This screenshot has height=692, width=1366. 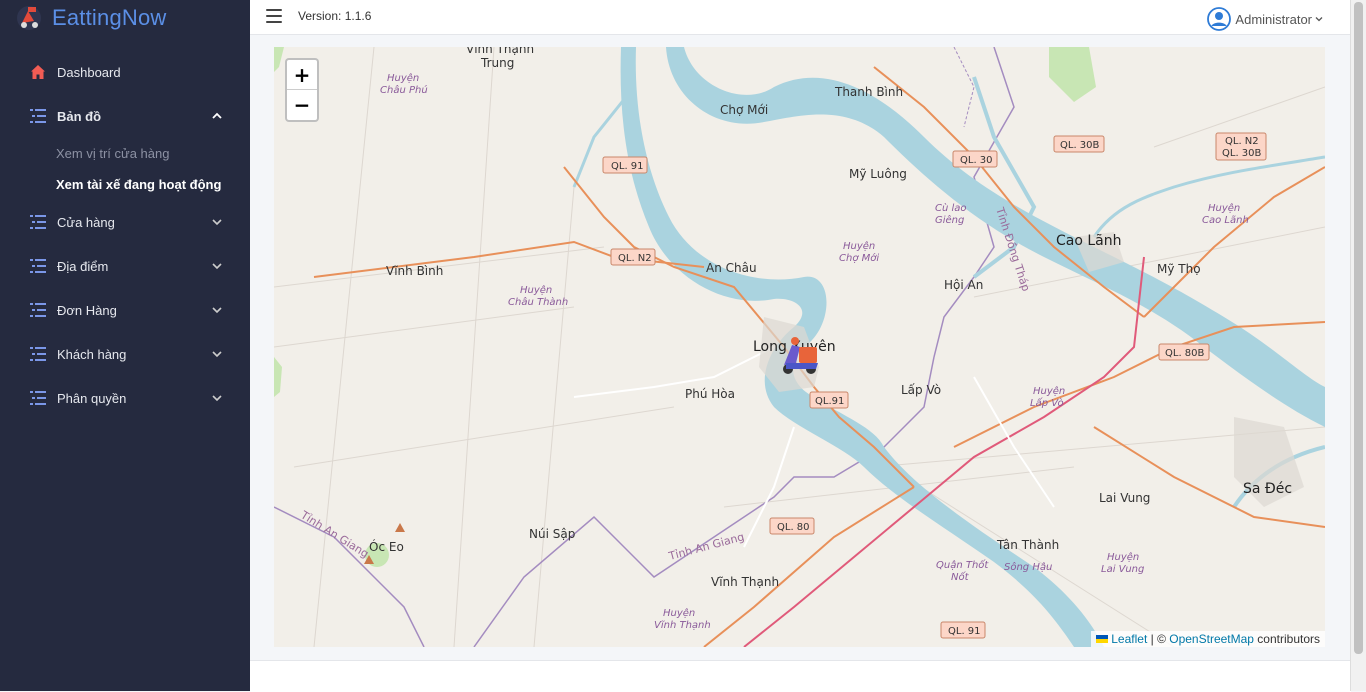 I want to click on zoom-out-button: −, so click(x=302, y=105).